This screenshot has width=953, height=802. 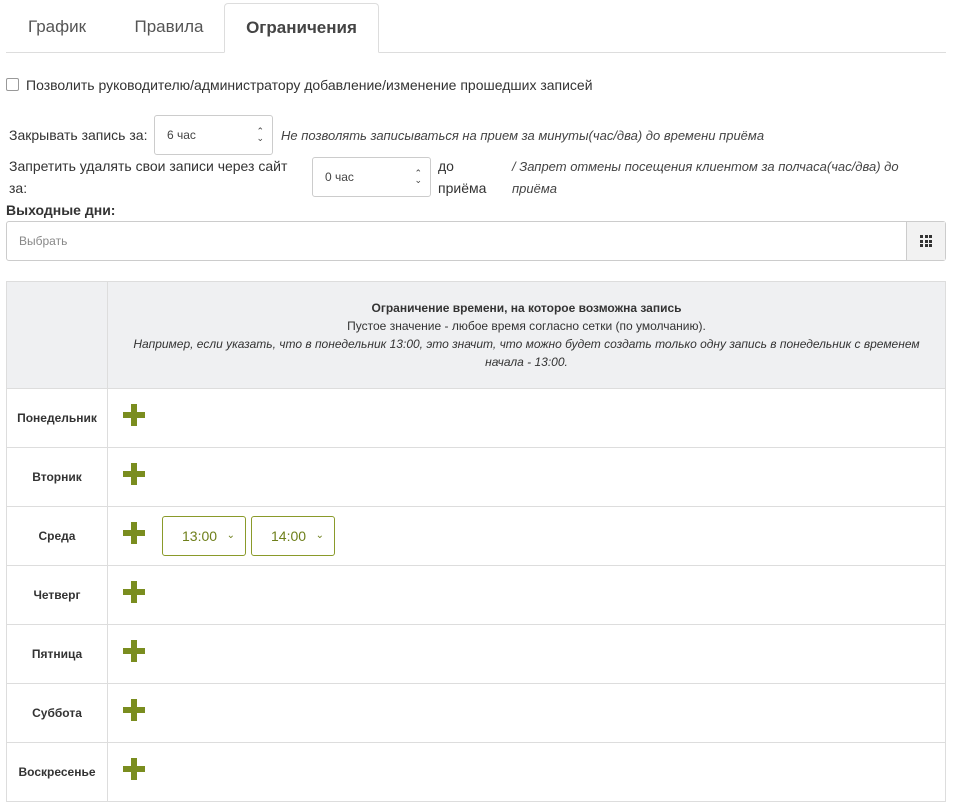 I want to click on forbid-delete-value: 0 час, so click(x=339, y=177).